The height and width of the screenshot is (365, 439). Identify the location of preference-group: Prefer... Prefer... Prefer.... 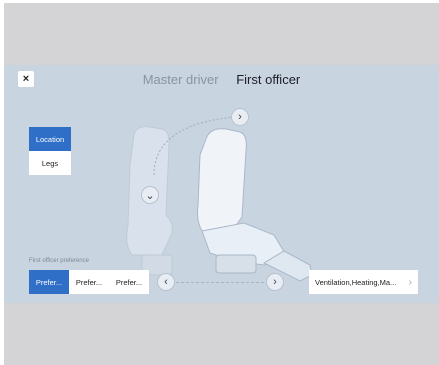
(89, 282).